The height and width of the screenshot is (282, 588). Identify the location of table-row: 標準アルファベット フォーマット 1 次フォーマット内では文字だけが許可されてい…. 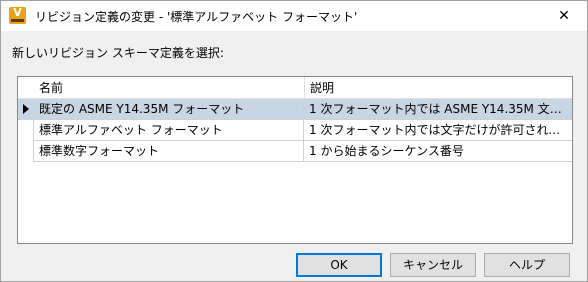
(295, 130).